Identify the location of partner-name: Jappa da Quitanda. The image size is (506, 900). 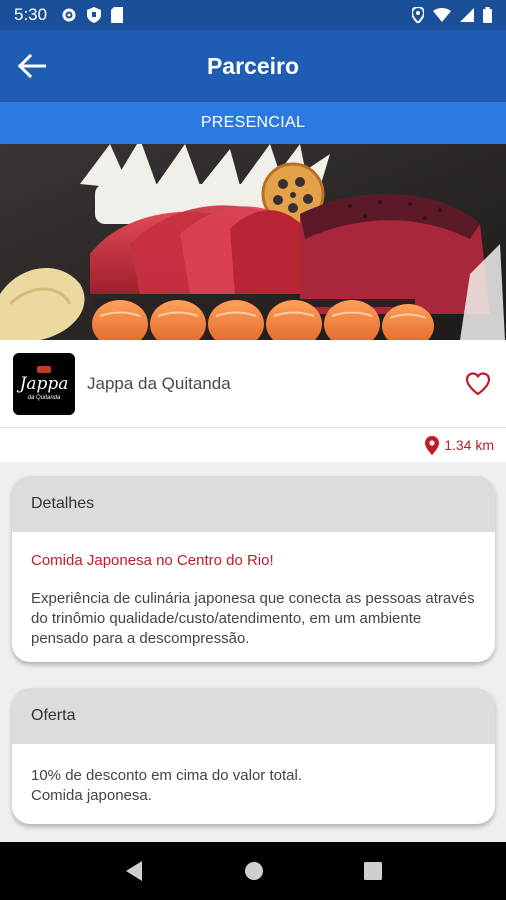
(159, 383).